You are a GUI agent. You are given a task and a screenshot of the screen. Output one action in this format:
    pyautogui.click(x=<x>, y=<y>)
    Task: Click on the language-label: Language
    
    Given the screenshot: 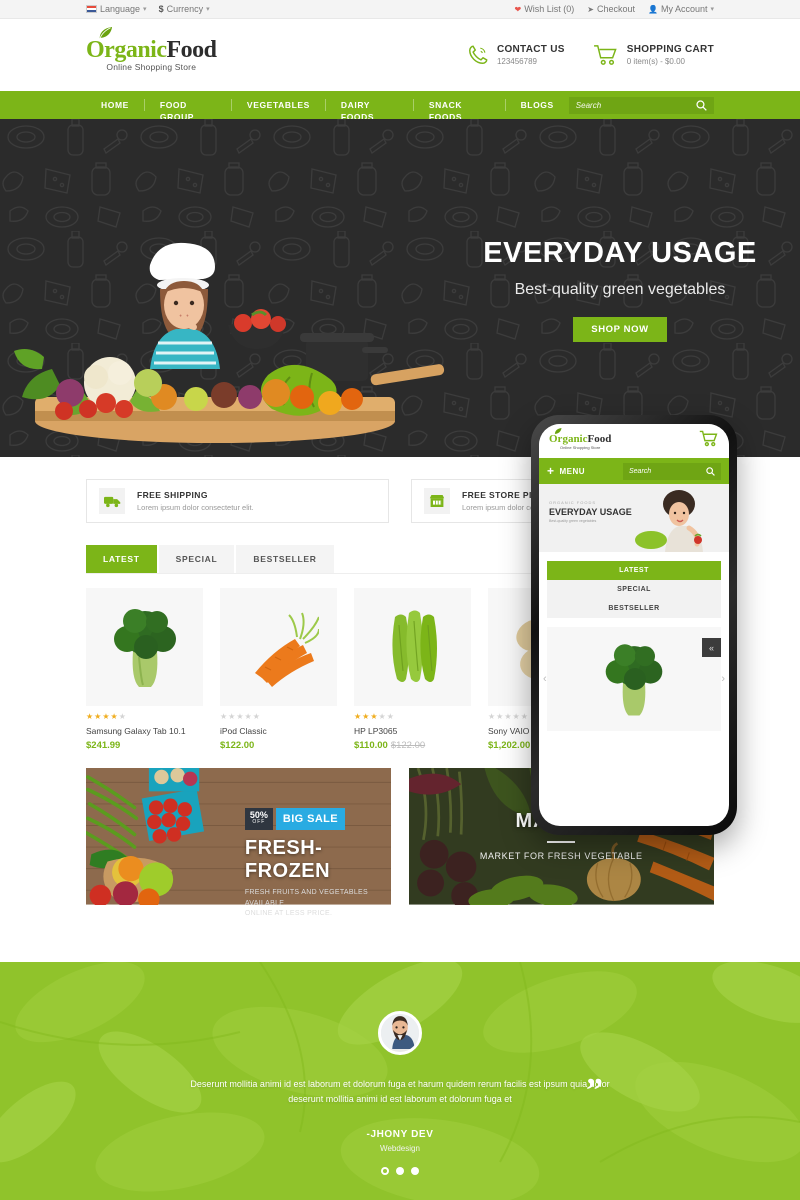 What is the action you would take?
    pyautogui.click(x=120, y=9)
    